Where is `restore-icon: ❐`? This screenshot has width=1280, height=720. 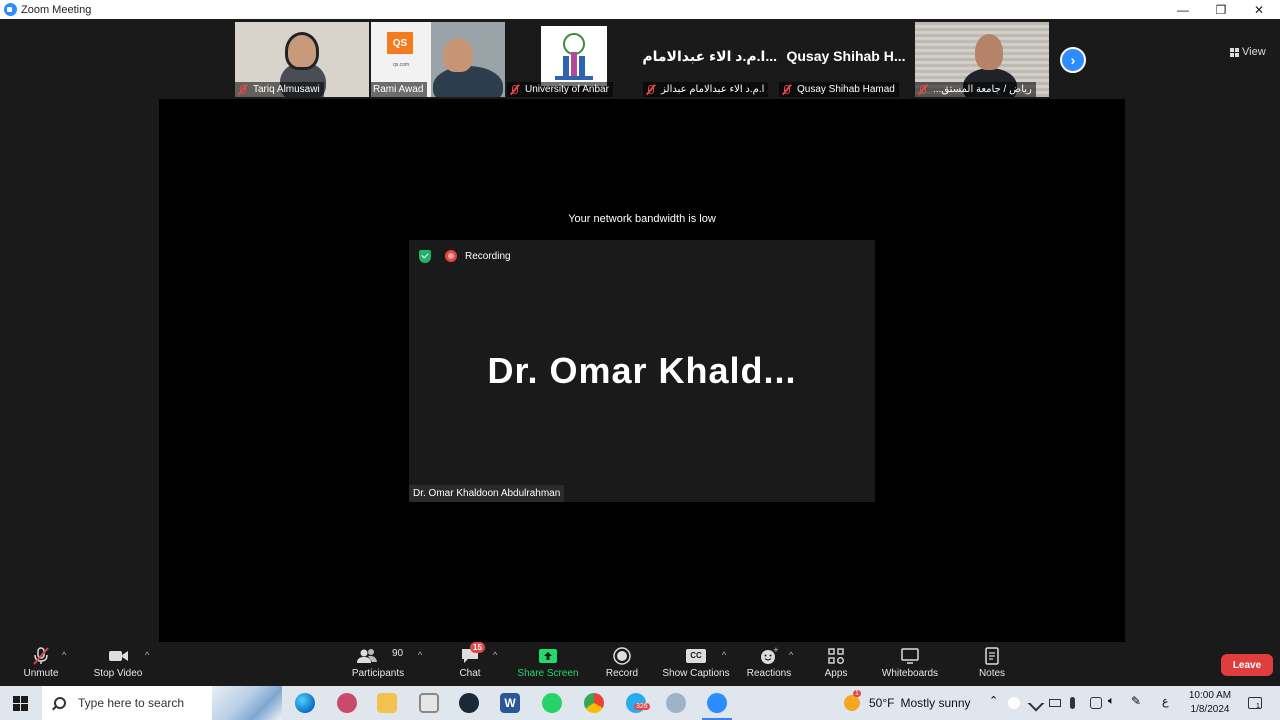
restore-icon: ❐ is located at coordinates (1221, 9).